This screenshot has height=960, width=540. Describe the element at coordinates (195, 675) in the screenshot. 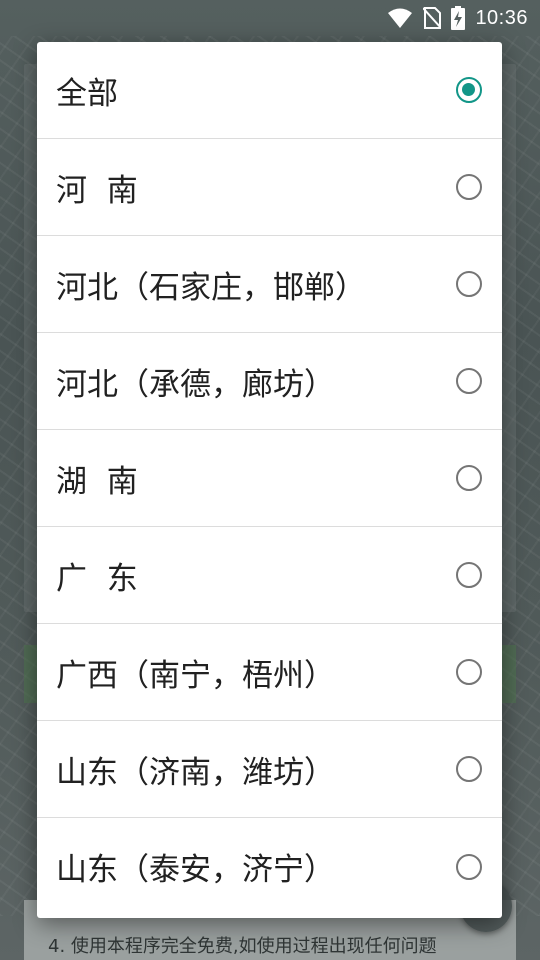

I see `option-label: 广西（南宁，梧州）` at that location.